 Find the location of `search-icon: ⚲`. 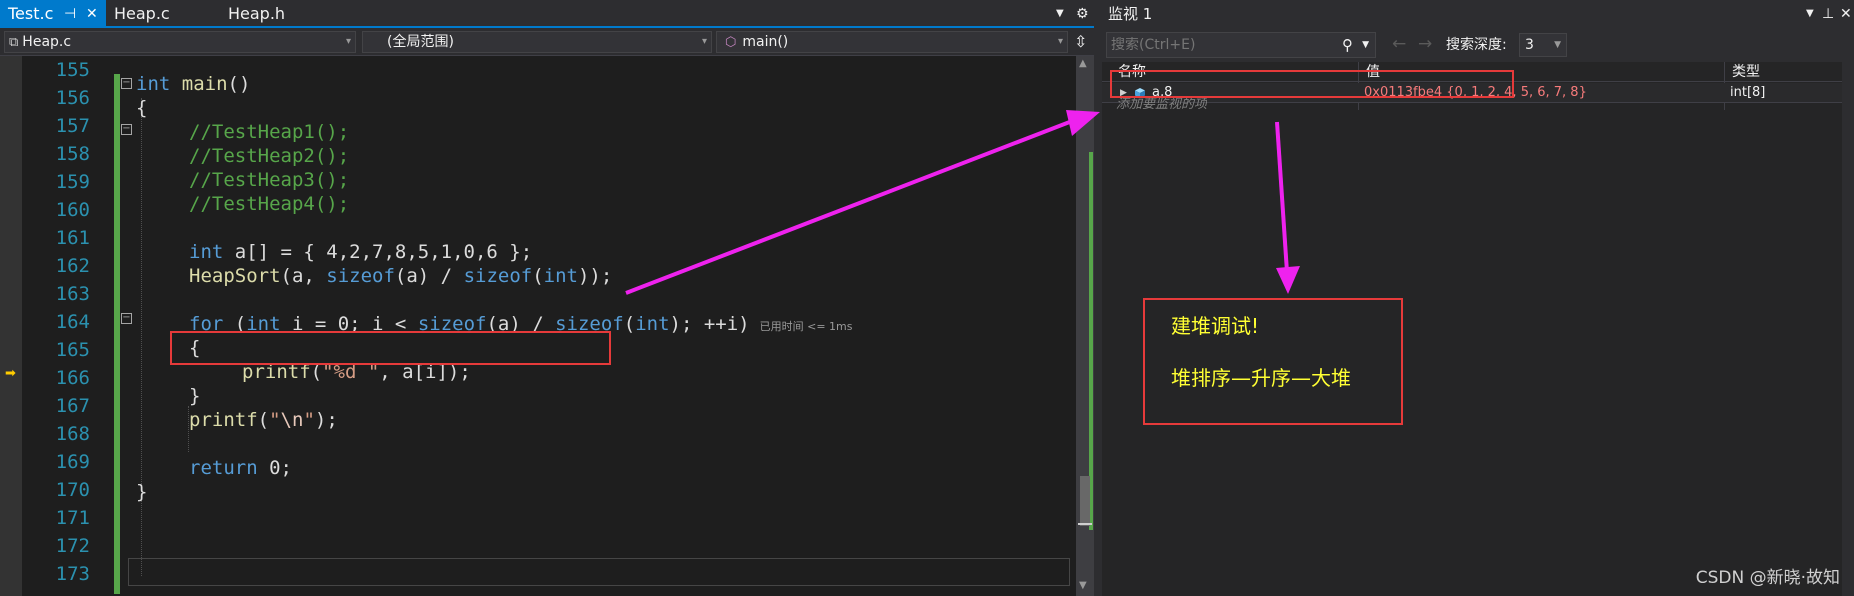

search-icon: ⚲ is located at coordinates (1347, 45).